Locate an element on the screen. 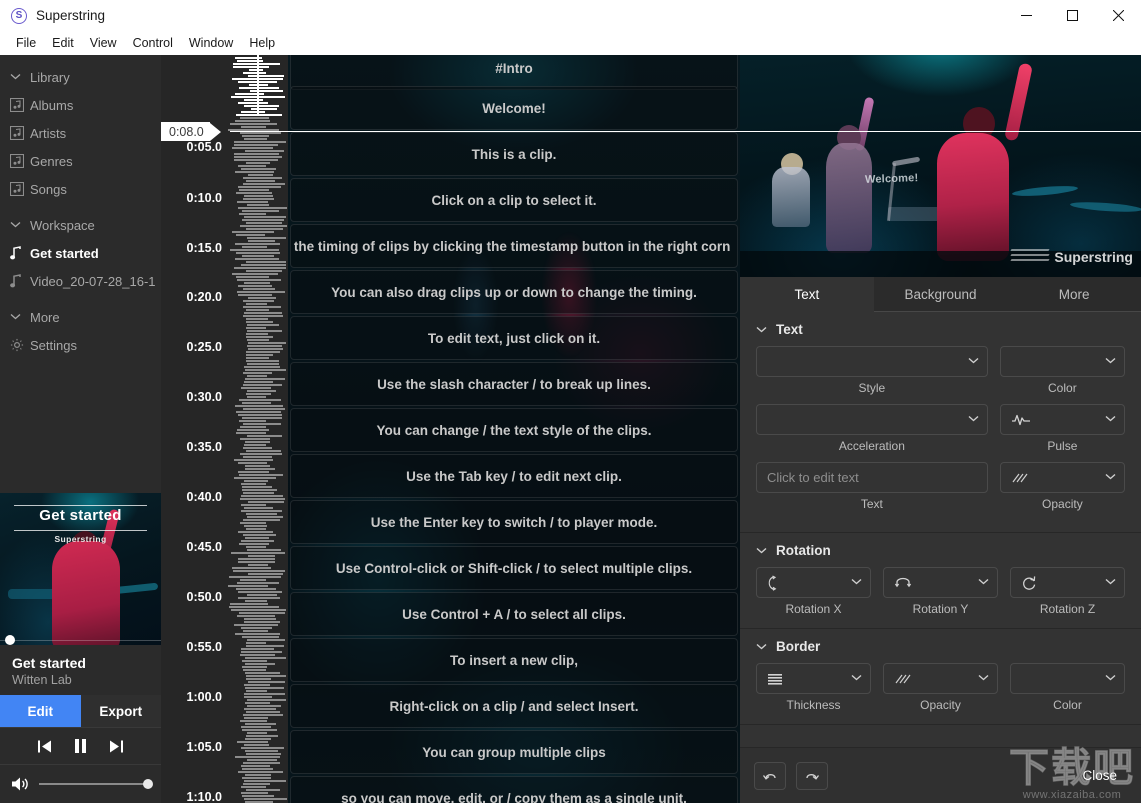 Image resolution: width=1141 pixels, height=803 pixels. sidebar-item-video-20-07-28: Video_20-07-28_16-1 is located at coordinates (80, 281).